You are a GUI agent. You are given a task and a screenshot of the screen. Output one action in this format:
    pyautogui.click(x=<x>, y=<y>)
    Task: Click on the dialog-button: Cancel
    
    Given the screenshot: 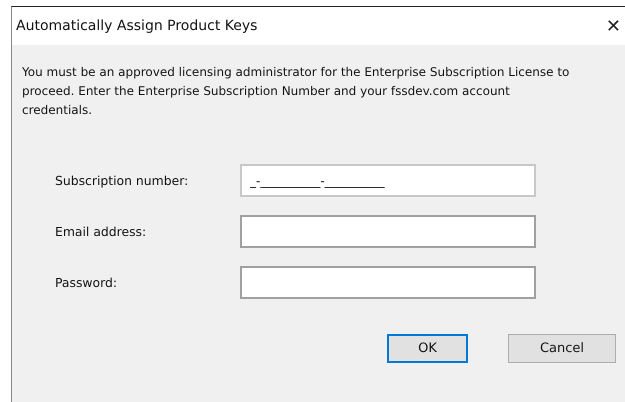 What is the action you would take?
    pyautogui.click(x=562, y=348)
    